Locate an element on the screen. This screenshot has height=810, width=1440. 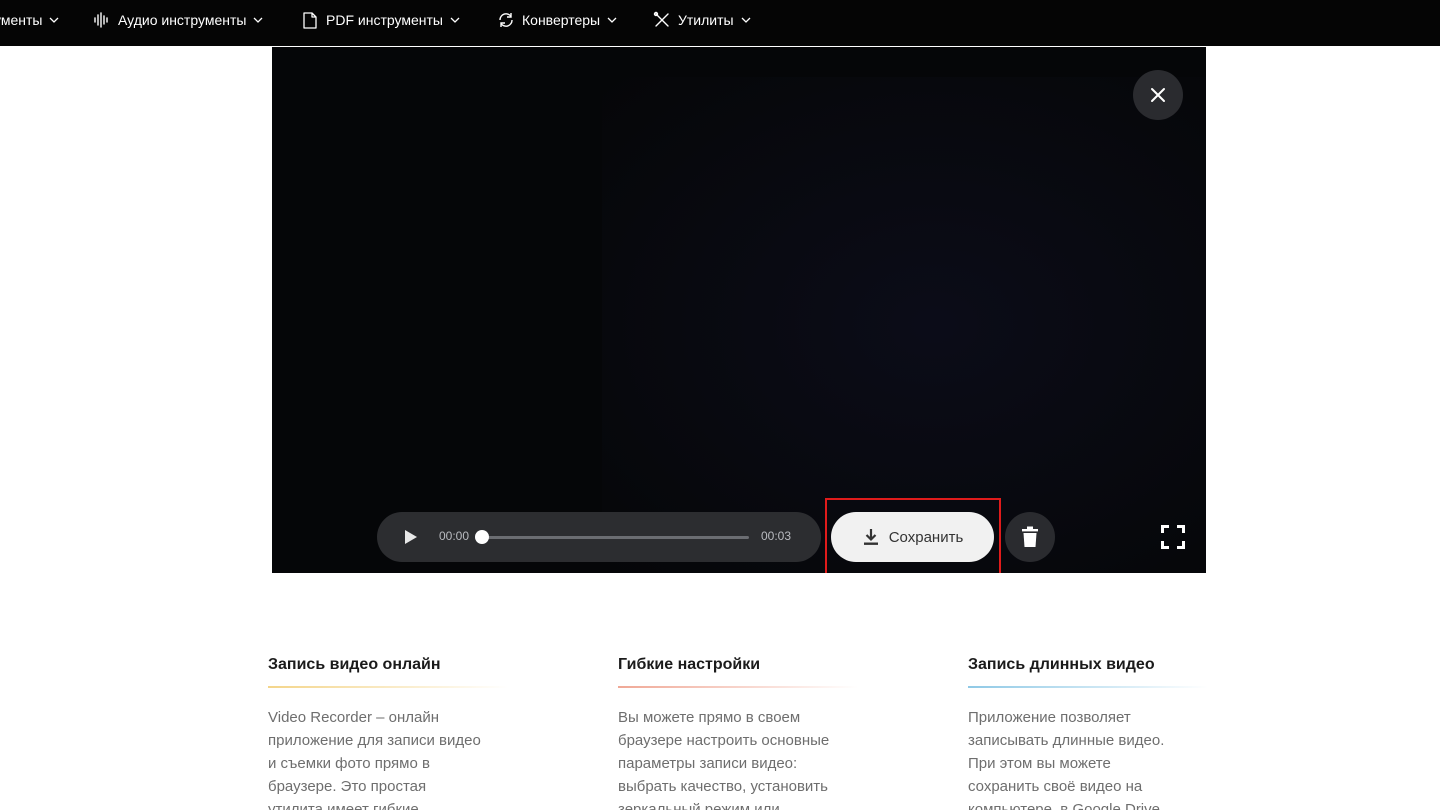
feature-text-line: сохранить своё видео на is located at coordinates (1055, 786).